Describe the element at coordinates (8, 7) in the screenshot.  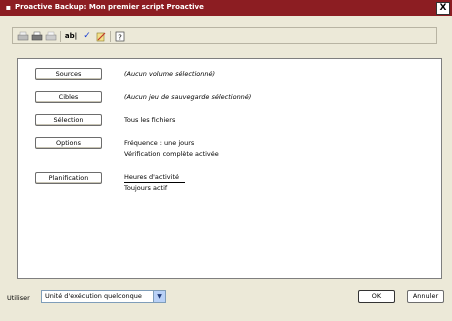
I see `app-icon: ▪` at that location.